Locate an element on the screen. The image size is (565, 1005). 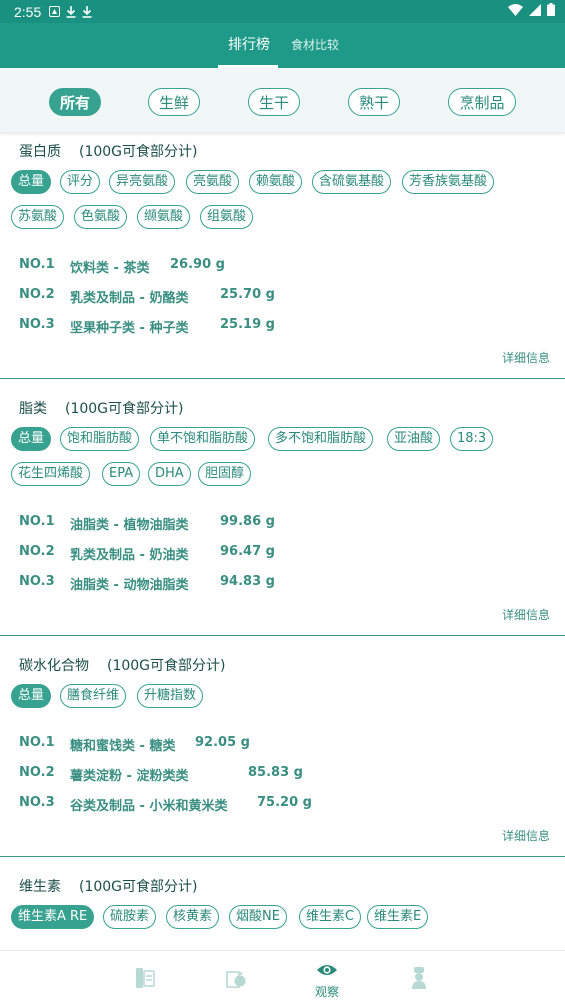
nutrient-chip: 多不饱和脂肪酸 is located at coordinates (321, 439).